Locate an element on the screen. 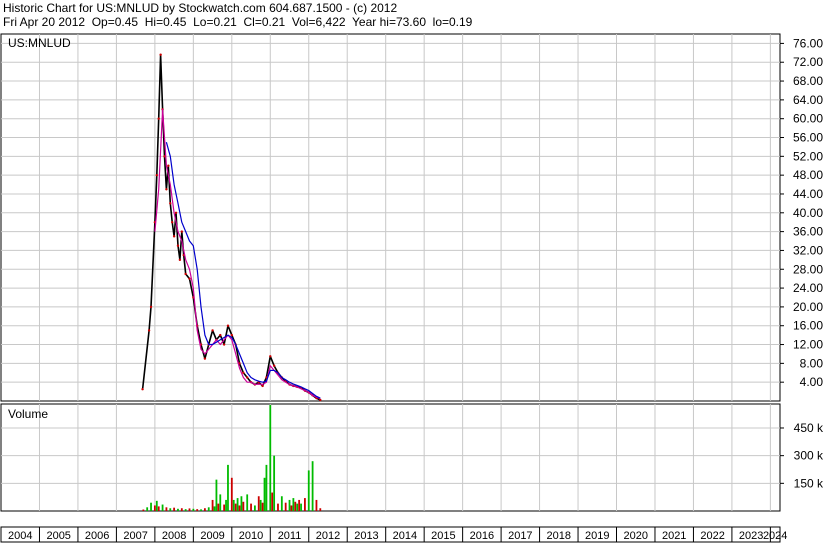 The image size is (830, 543). volume-panel-title: Volume is located at coordinates (28, 414).